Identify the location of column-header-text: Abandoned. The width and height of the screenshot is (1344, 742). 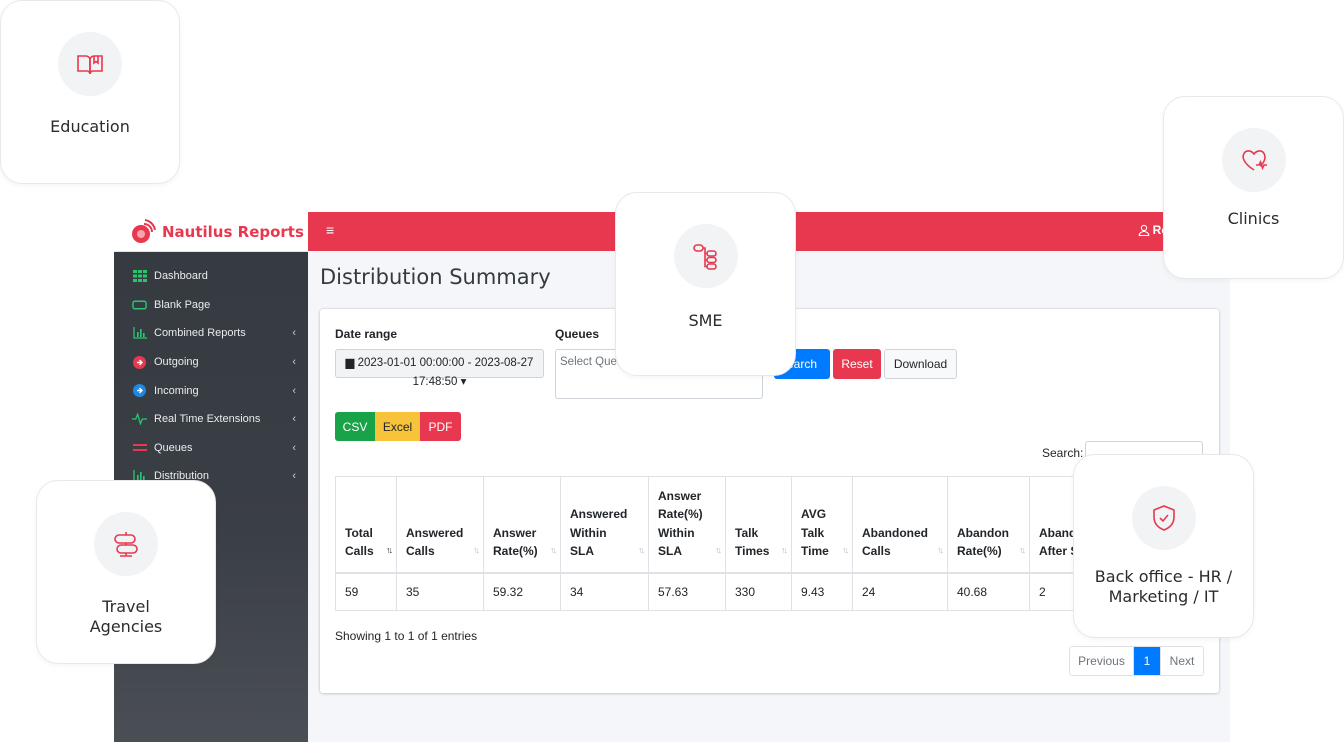
(895, 532).